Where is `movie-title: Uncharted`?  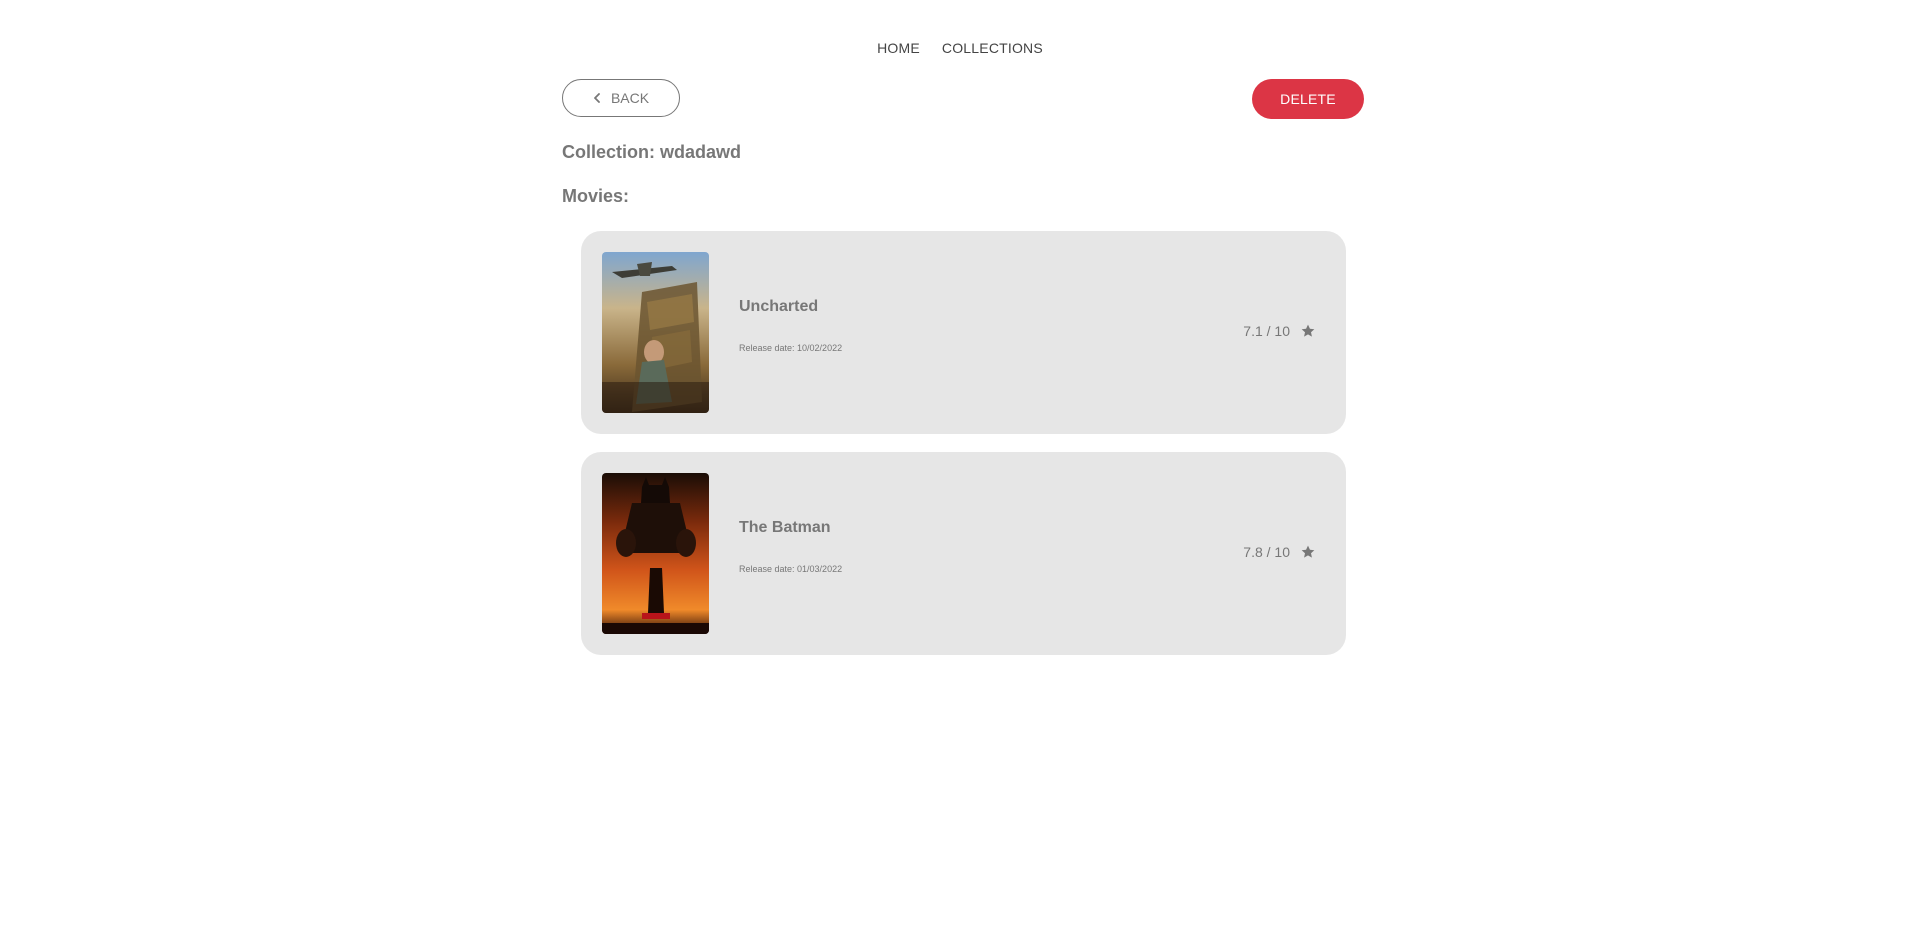 movie-title: Uncharted is located at coordinates (779, 306).